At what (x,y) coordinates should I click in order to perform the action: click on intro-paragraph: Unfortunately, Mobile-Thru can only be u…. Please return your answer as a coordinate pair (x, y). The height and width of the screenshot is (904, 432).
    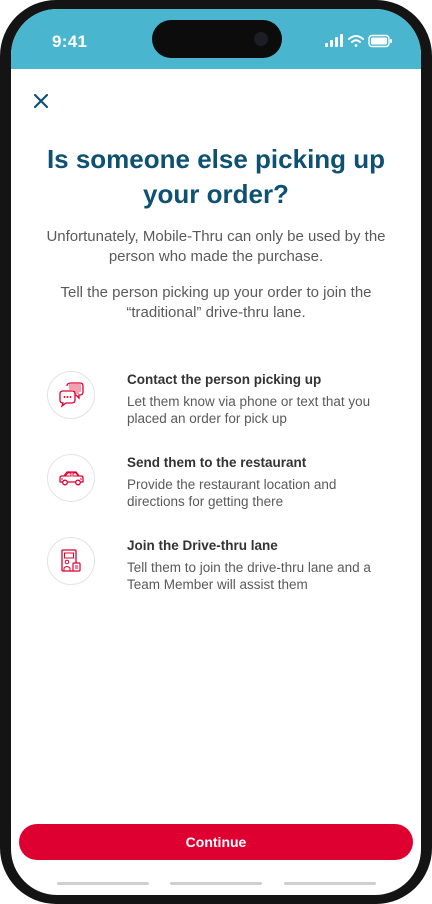
    Looking at the image, I should click on (216, 246).